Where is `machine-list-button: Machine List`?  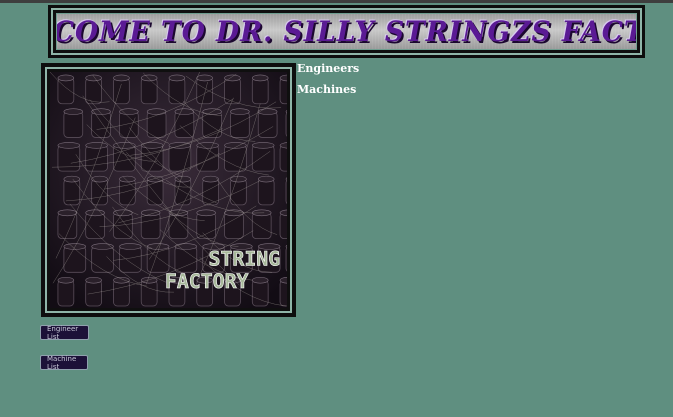 machine-list-button: Machine List is located at coordinates (64, 363).